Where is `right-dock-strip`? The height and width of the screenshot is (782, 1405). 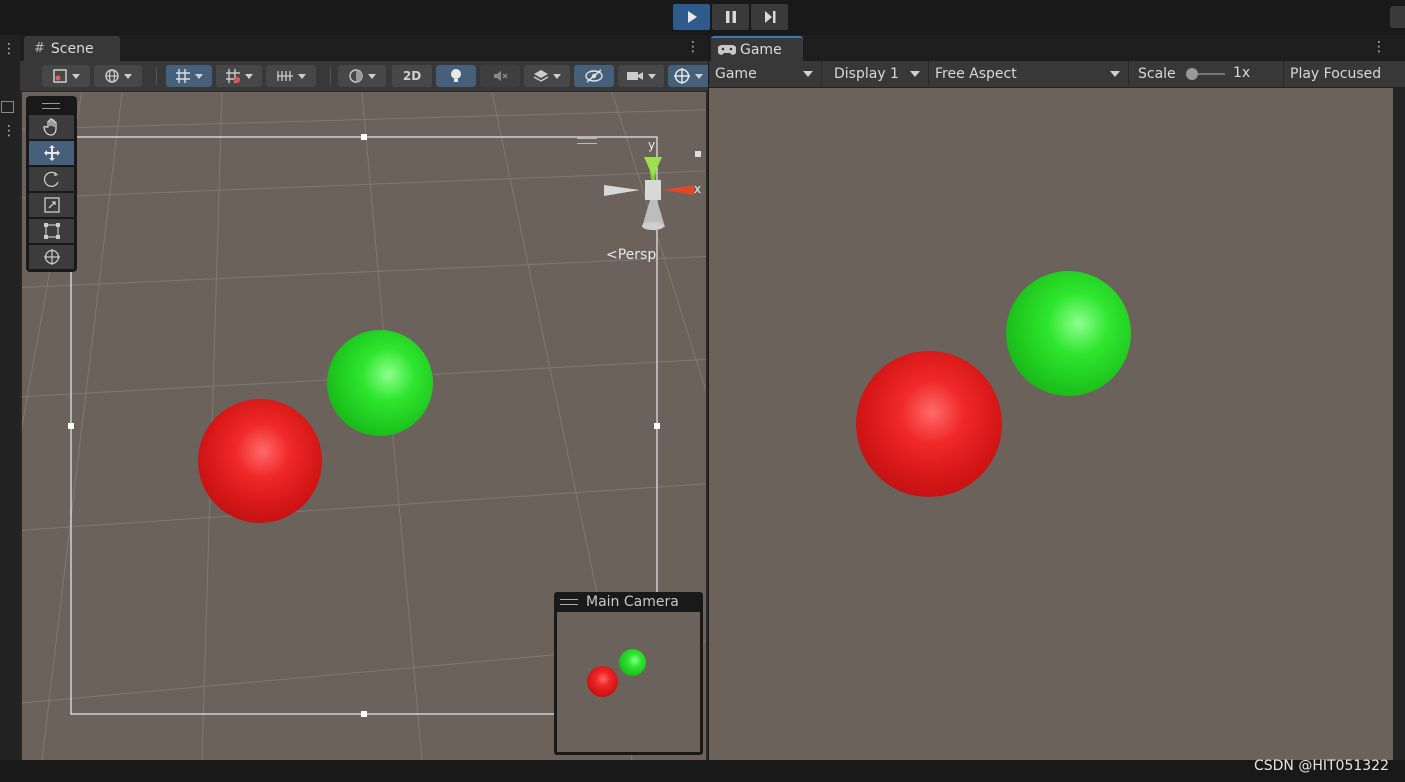
right-dock-strip is located at coordinates (1399, 424).